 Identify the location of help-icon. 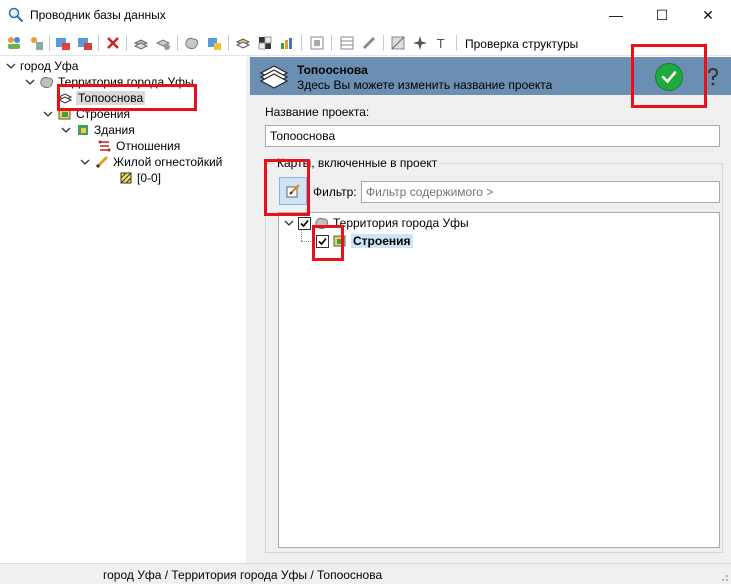
(713, 77).